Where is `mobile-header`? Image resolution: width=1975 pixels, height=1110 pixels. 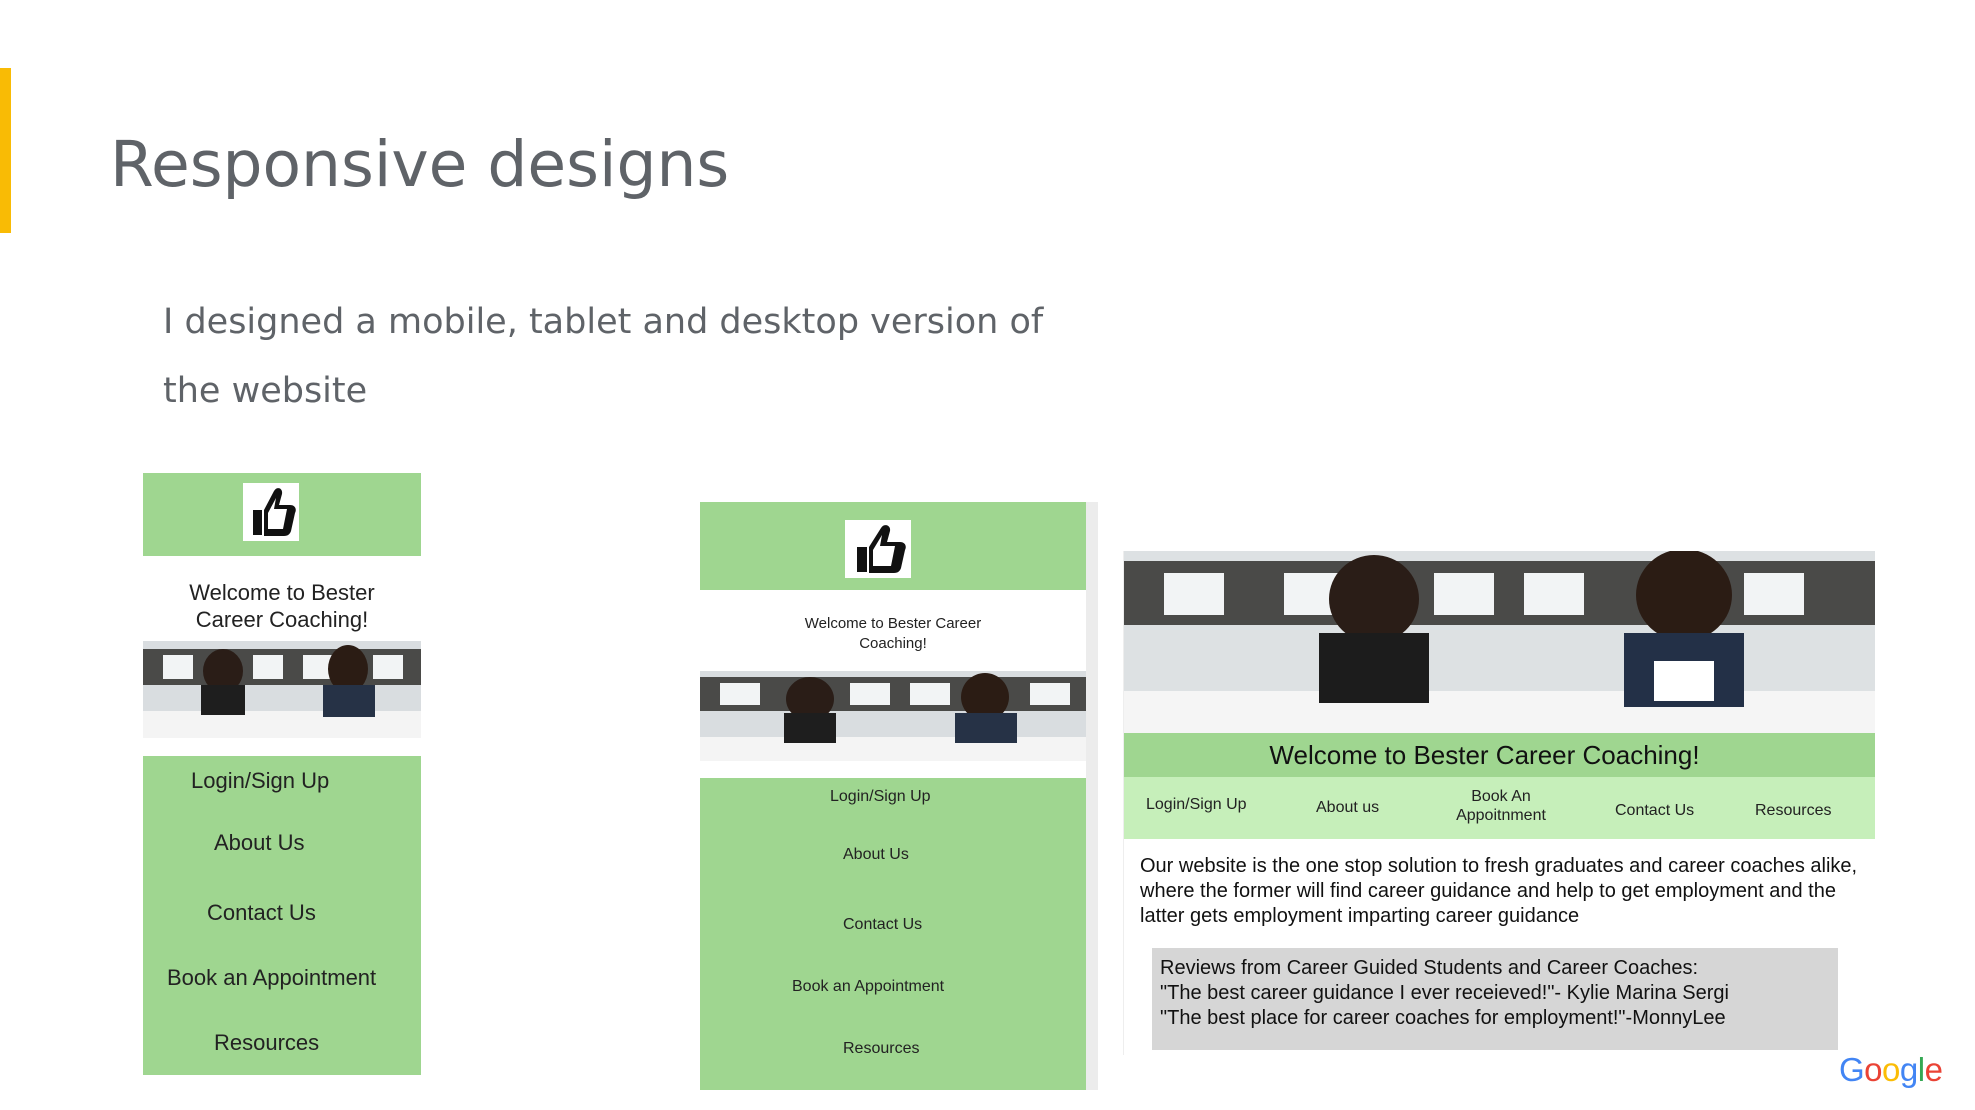
mobile-header is located at coordinates (282, 514).